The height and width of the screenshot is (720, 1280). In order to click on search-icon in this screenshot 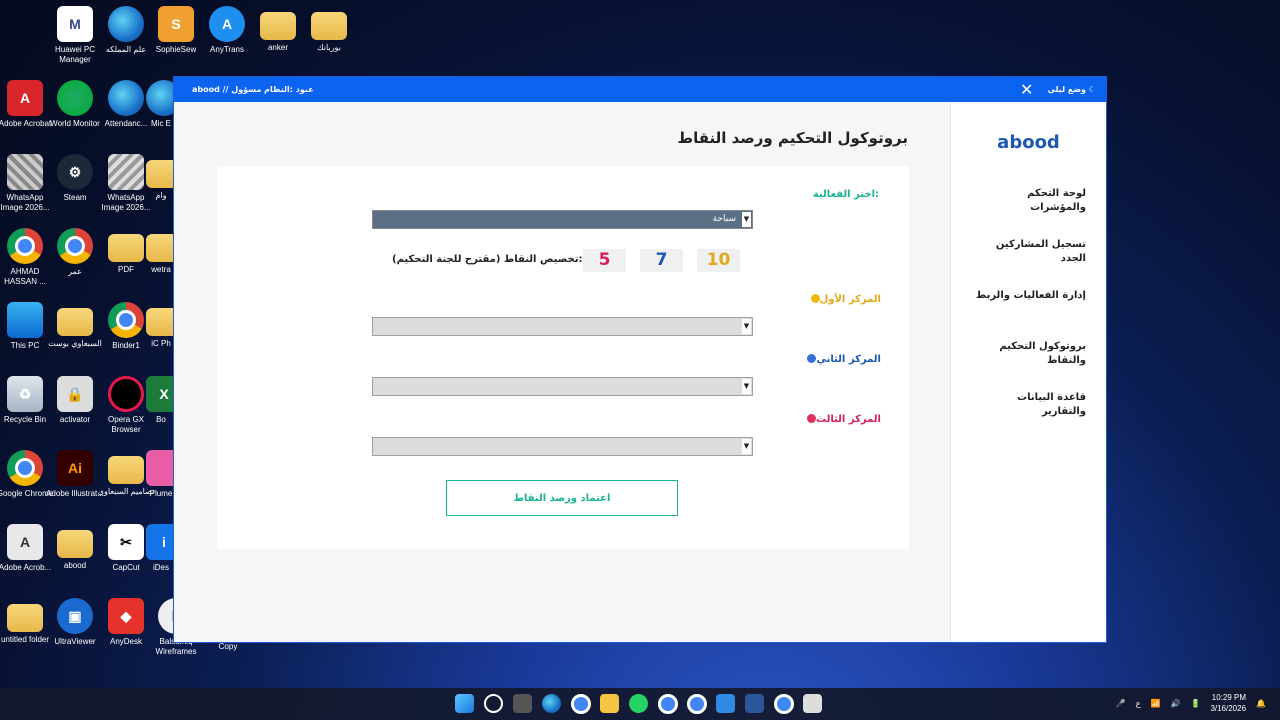, I will do `click(493, 703)`.